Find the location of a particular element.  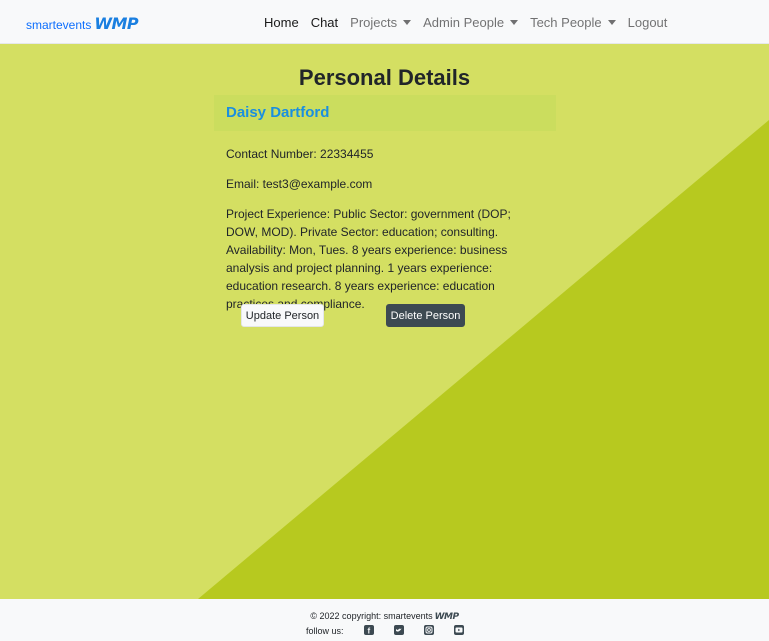

page-title: Personal Details is located at coordinates (384, 77).